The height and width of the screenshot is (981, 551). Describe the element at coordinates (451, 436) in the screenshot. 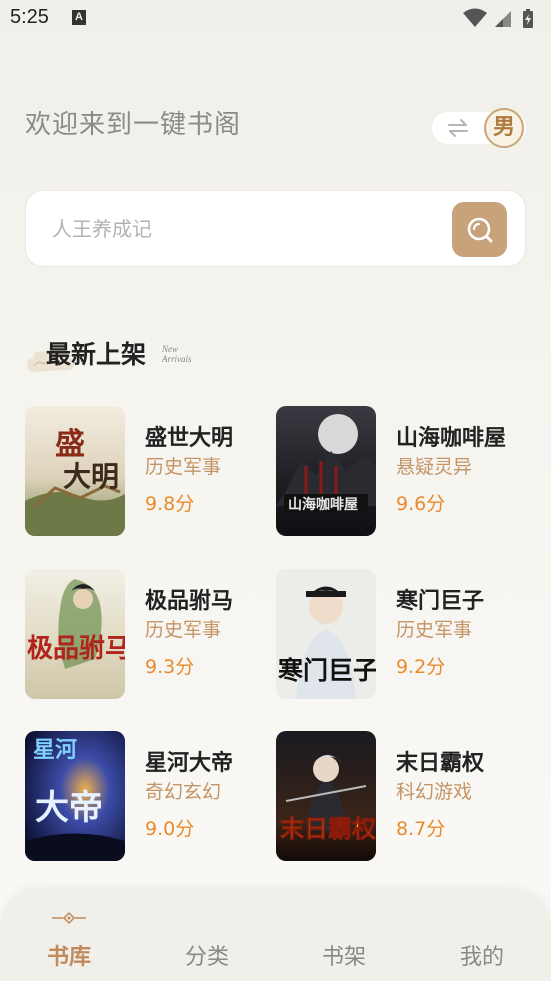

I see `book-title: 山海咖啡屋` at that location.